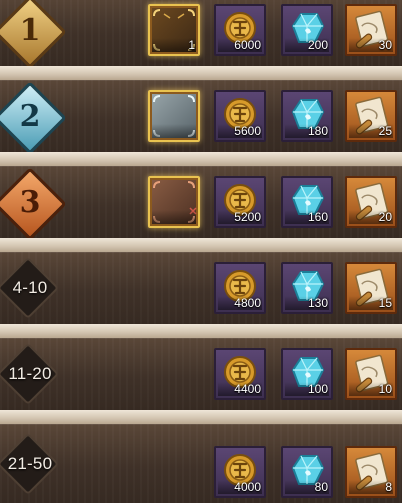 This screenshot has height=503, width=402. I want to click on gem-reward: 80, so click(307, 472).